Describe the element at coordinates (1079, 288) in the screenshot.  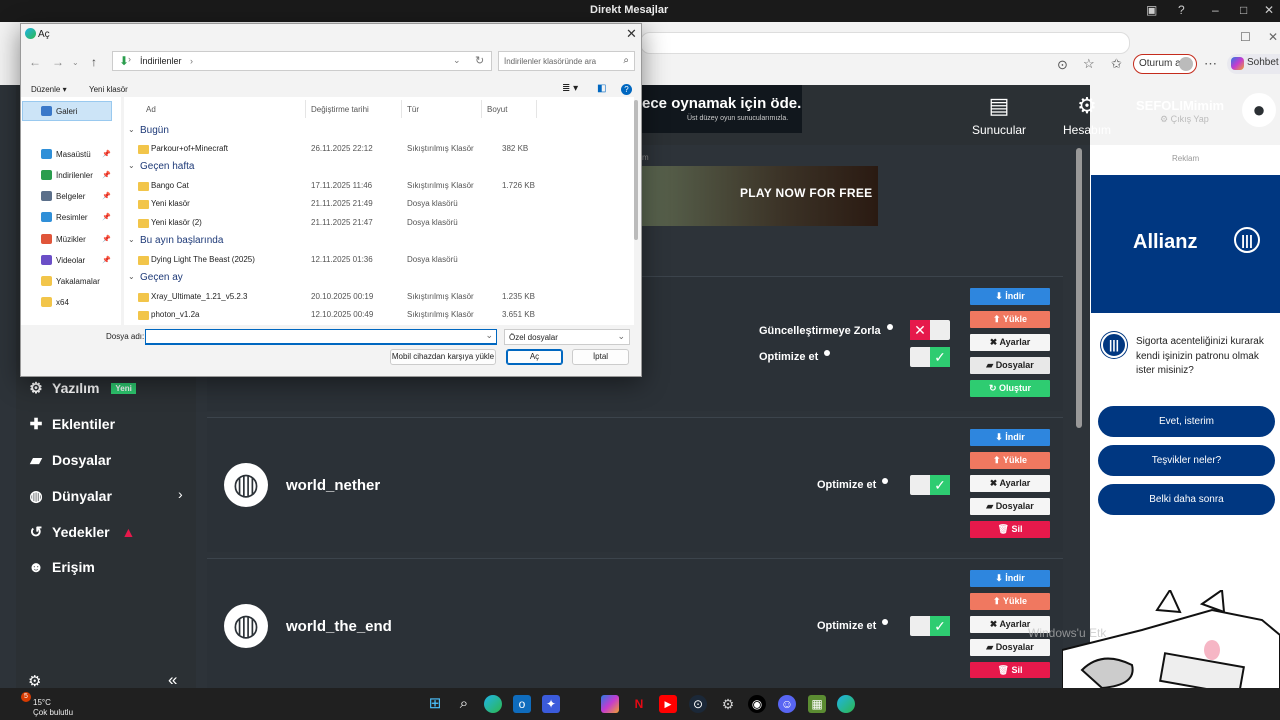
I see `page-scrollbar` at that location.